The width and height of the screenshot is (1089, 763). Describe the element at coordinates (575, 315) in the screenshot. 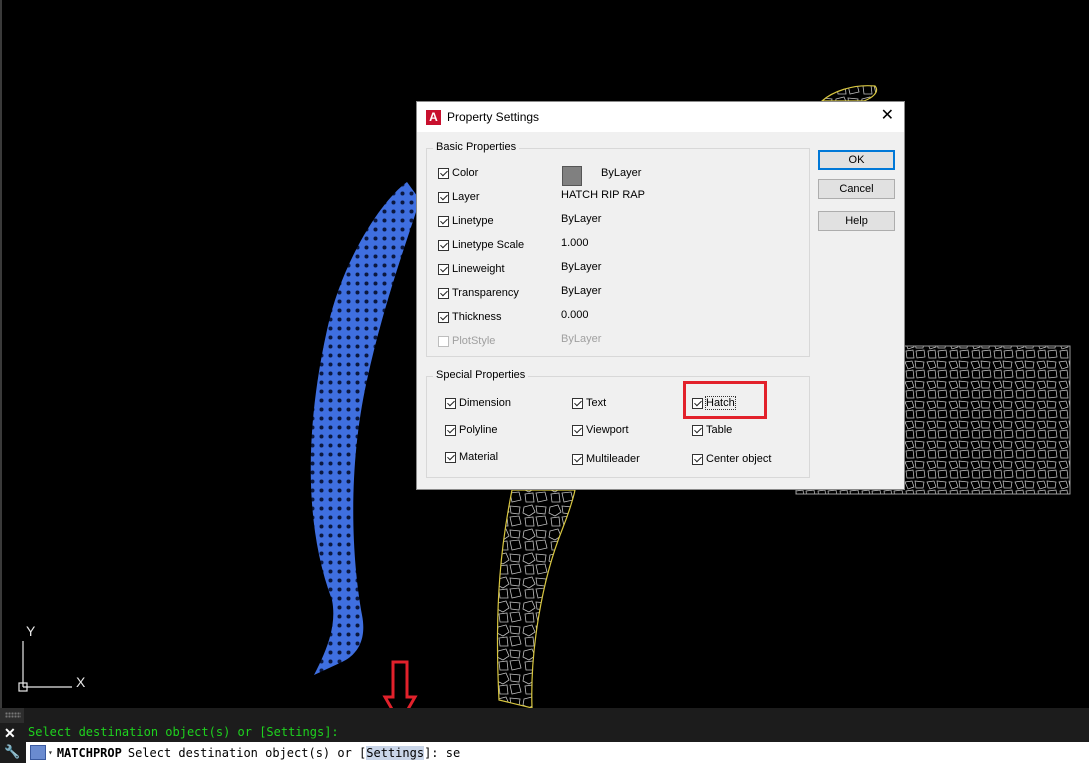

I see `thickness-value: 0.000` at that location.